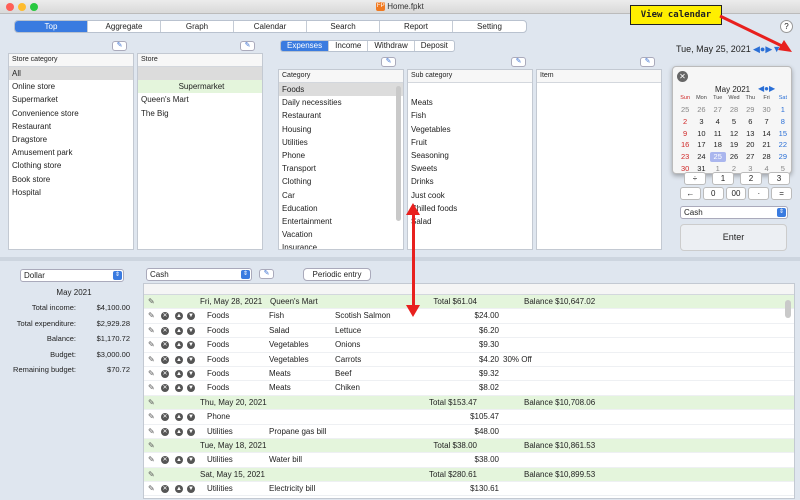  I want to click on store-category-item: Online store, so click(71, 86).